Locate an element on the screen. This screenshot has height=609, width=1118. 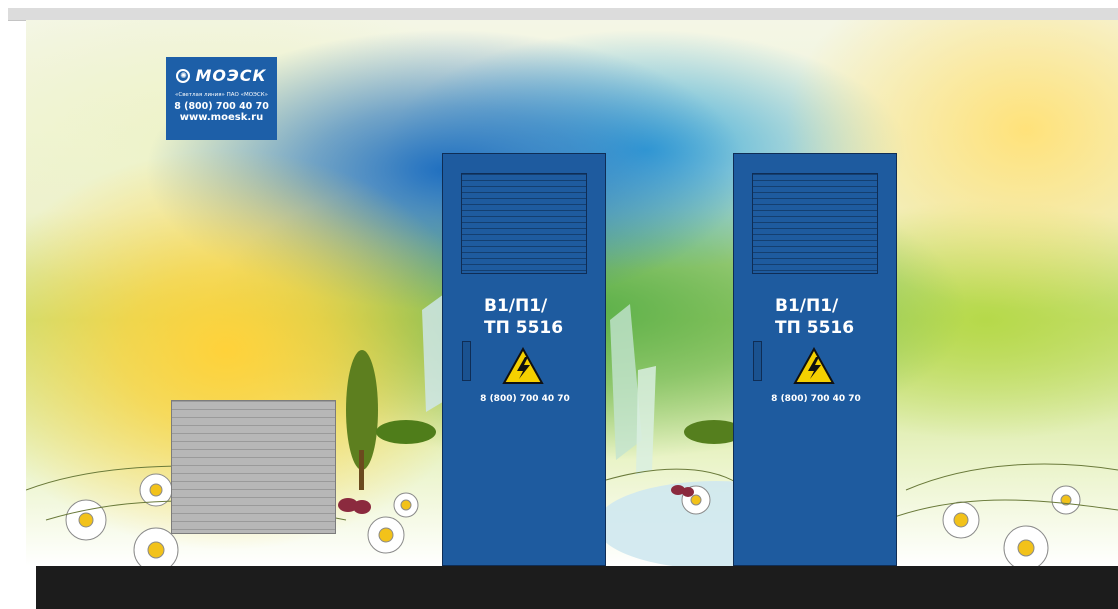
brand-name: МОЭСК is located at coordinates (231, 75).